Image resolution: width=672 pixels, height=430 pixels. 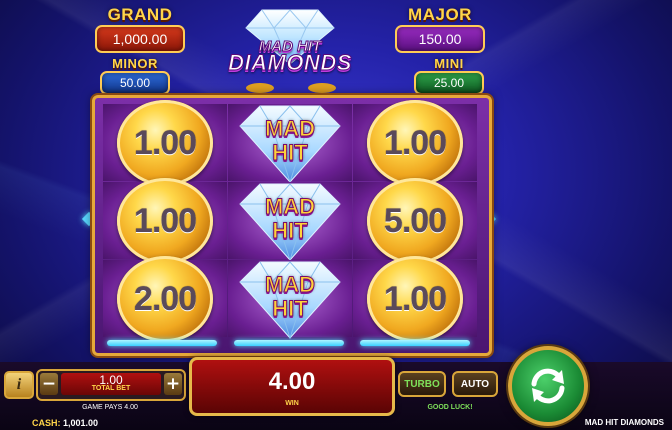 I want to click on total-bet-label: TOTAL BET, so click(x=111, y=388).